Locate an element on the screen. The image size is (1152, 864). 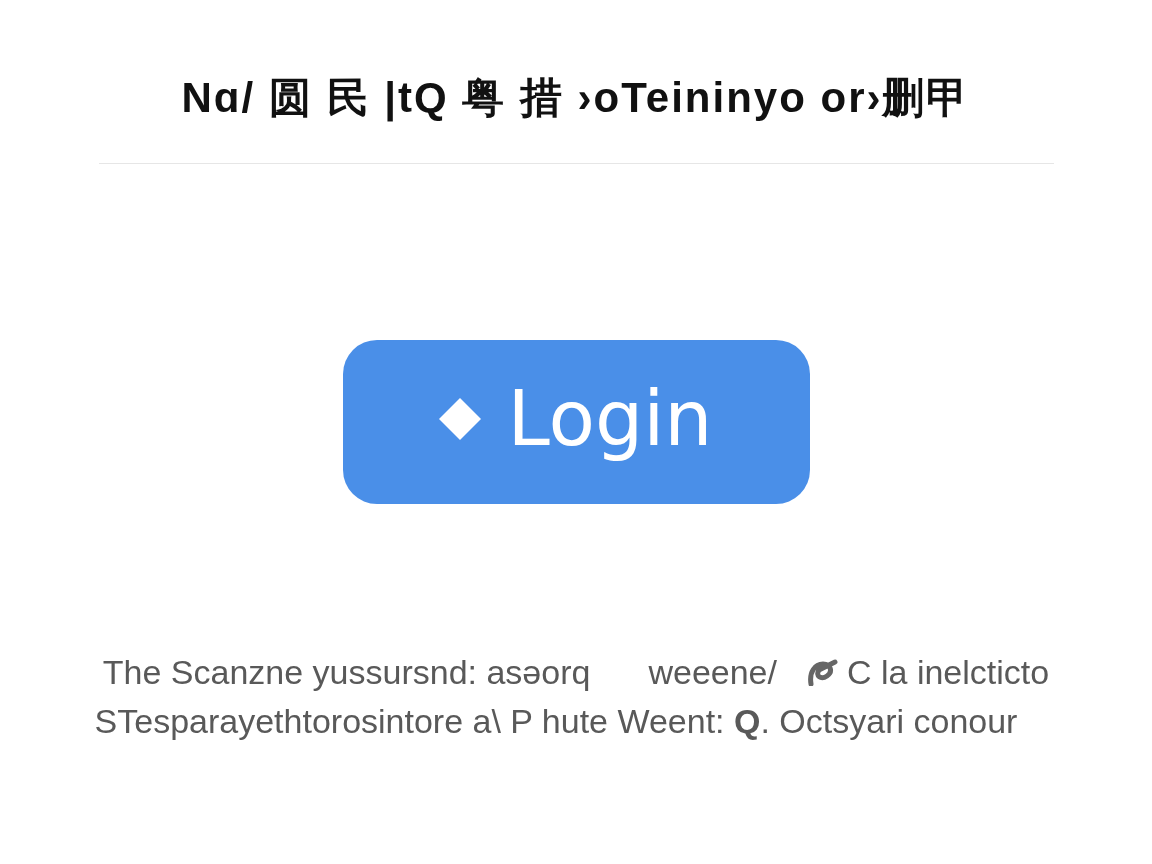
page-title: Nɑ/ 圆 民 |tQ 粤 措 ›oTeininyo or›删甲 is located at coordinates (576, 98).